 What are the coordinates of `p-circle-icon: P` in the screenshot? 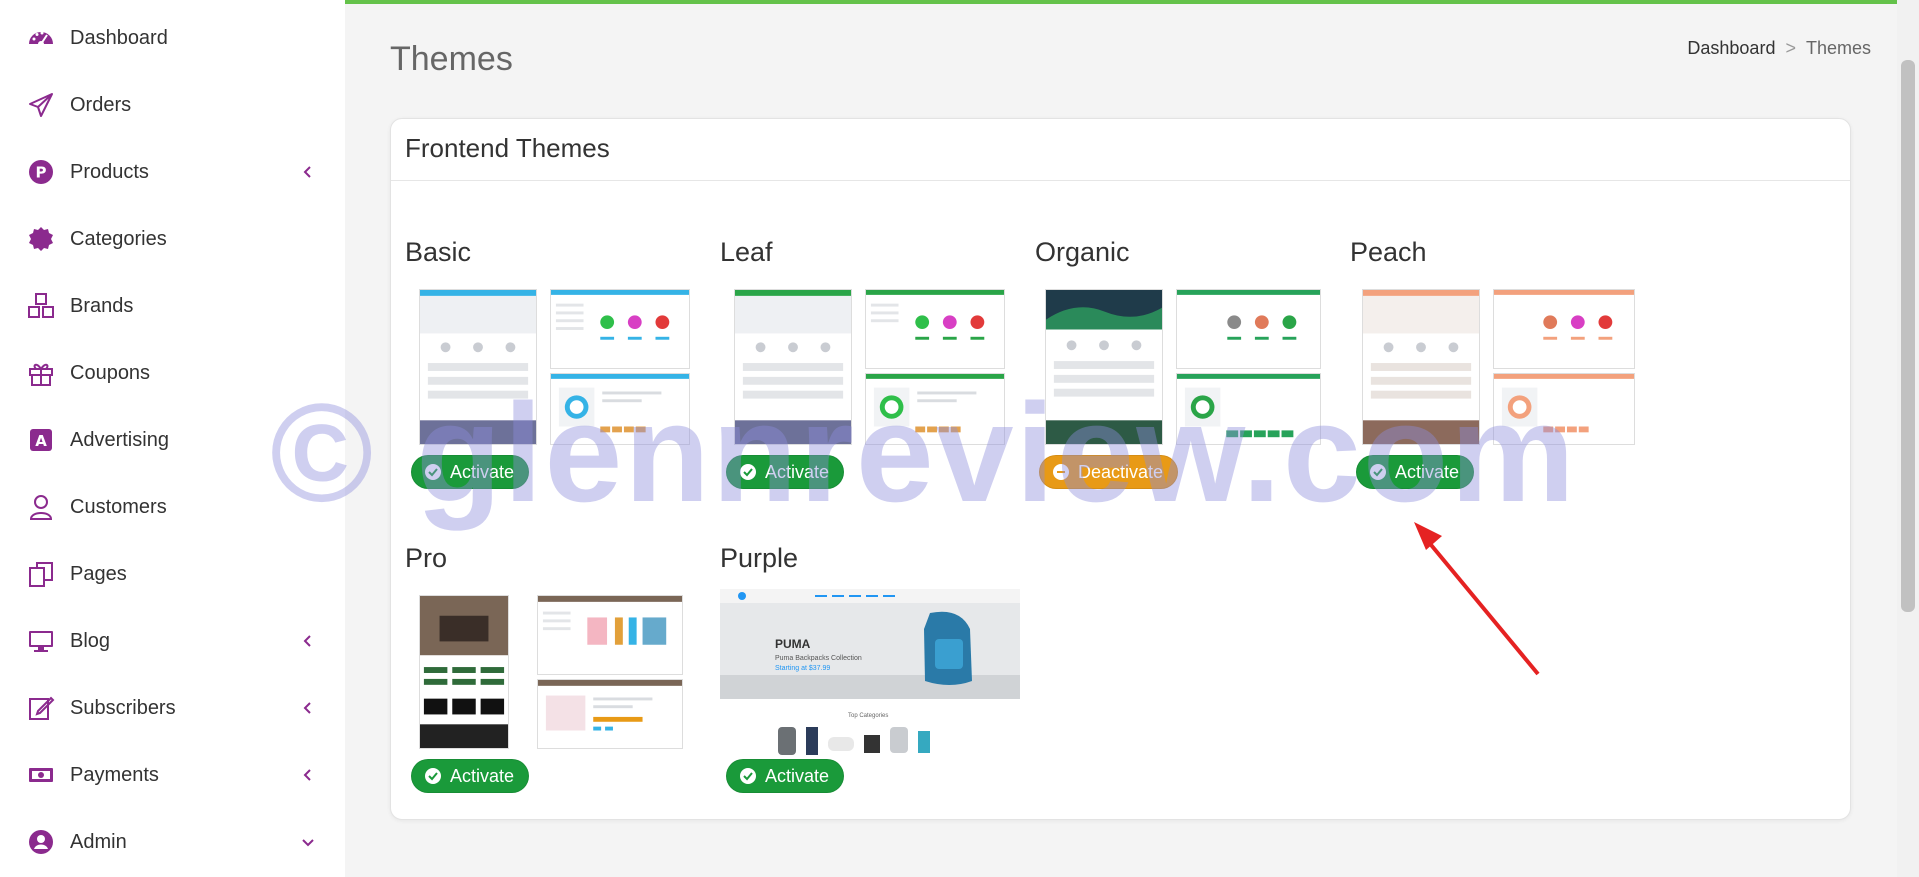 It's located at (41, 172).